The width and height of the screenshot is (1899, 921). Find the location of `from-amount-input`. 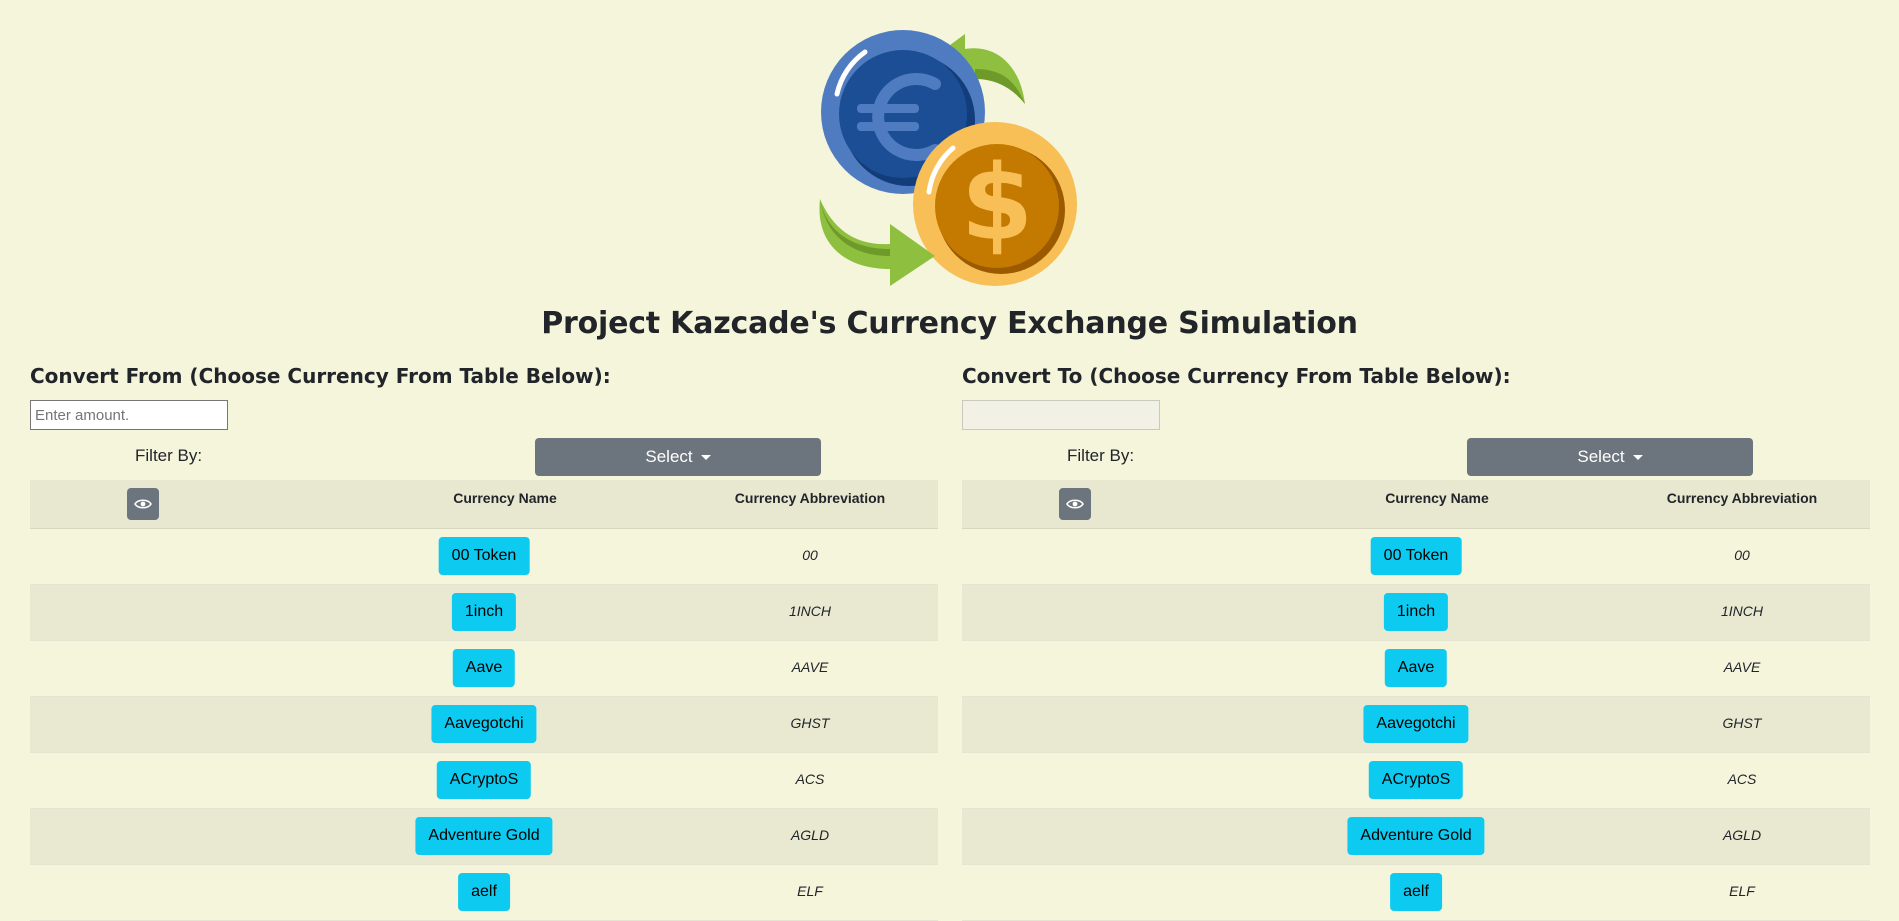

from-amount-input is located at coordinates (129, 415).